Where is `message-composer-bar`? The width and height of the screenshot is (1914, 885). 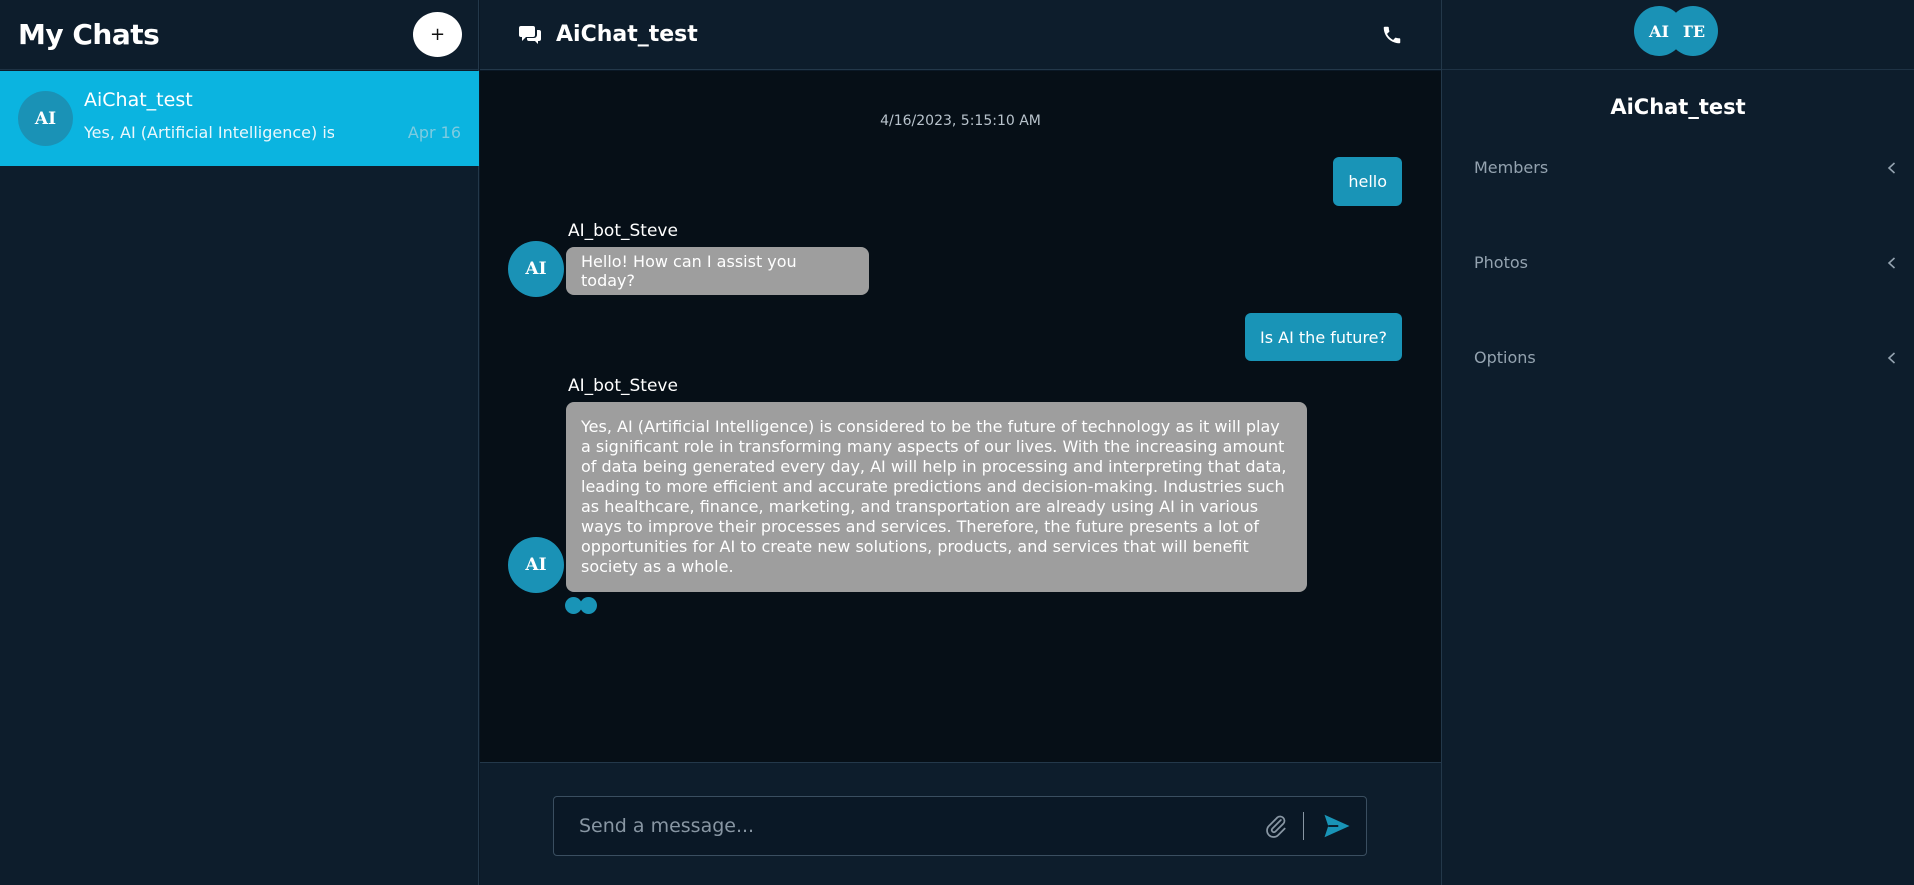 message-composer-bar is located at coordinates (960, 823).